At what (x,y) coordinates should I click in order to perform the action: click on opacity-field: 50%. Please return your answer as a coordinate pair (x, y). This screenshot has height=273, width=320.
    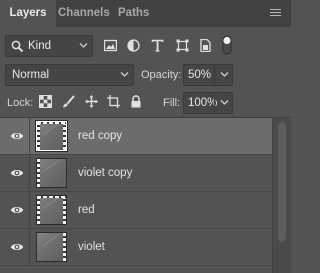
    Looking at the image, I should click on (208, 75).